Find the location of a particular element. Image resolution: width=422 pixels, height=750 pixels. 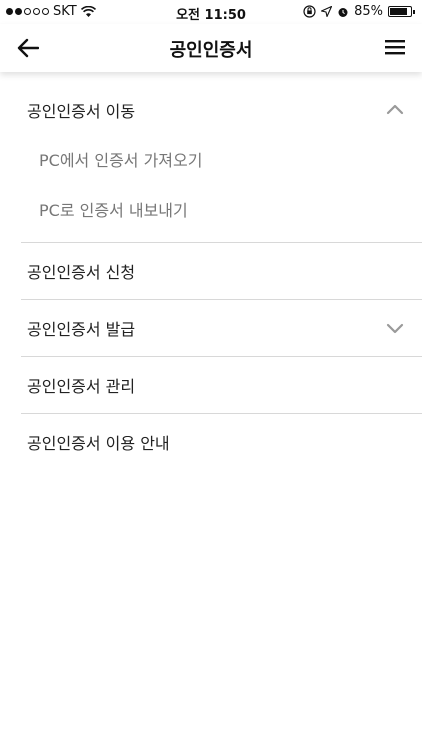

menu-button is located at coordinates (395, 47).